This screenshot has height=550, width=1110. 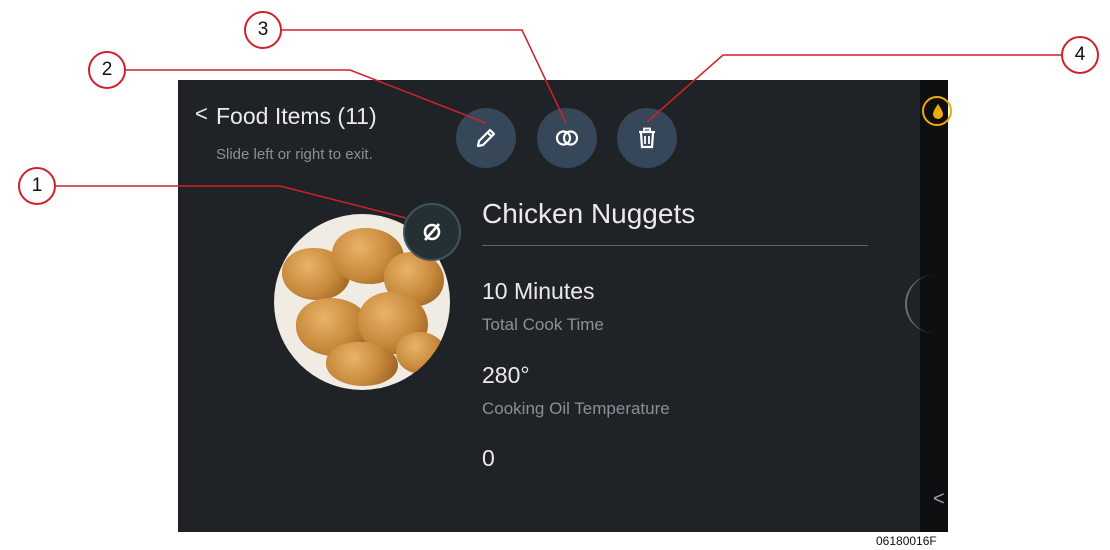 I want to click on callout-1: 1, so click(x=37, y=186).